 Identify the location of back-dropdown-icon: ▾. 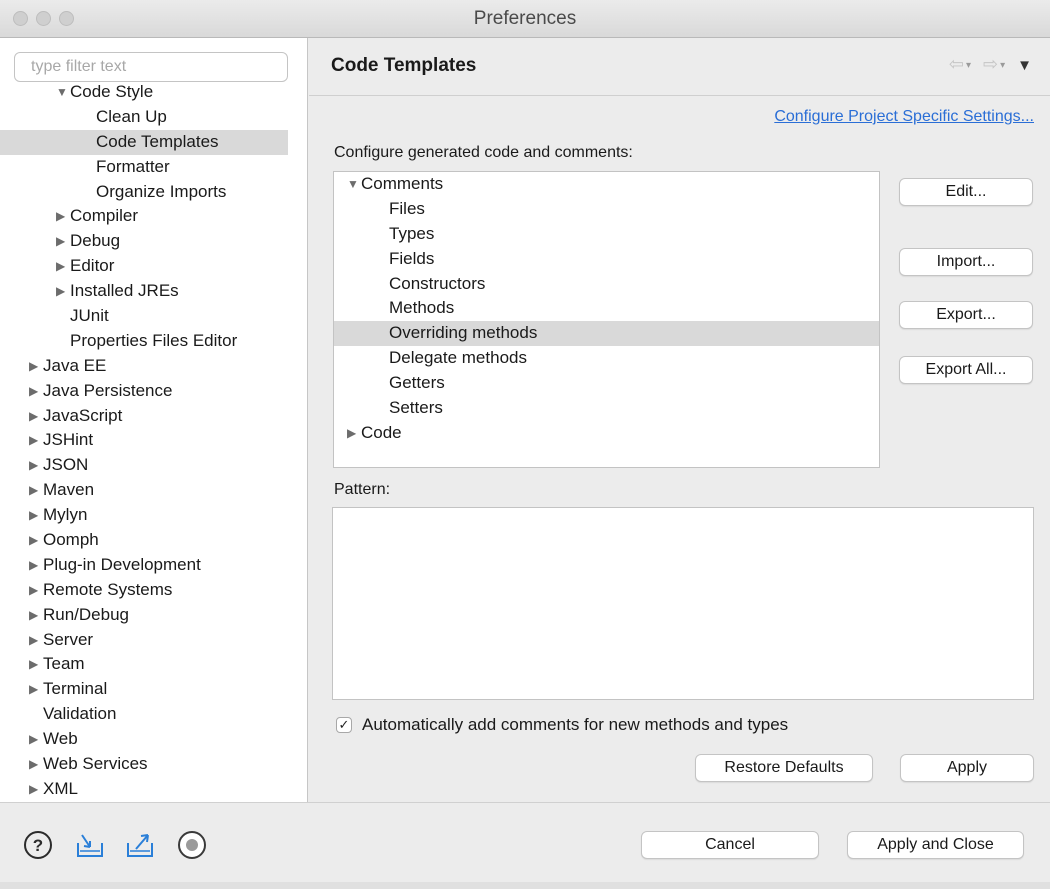
(969, 65).